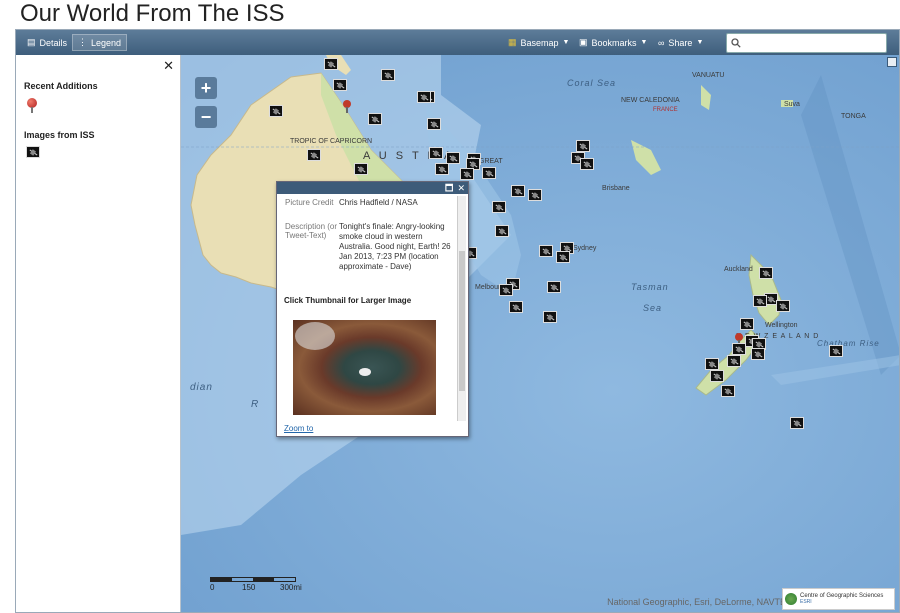 This screenshot has width=900, height=613. Describe the element at coordinates (59, 135) in the screenshot. I see `layer-title-iss: Images from ISS` at that location.